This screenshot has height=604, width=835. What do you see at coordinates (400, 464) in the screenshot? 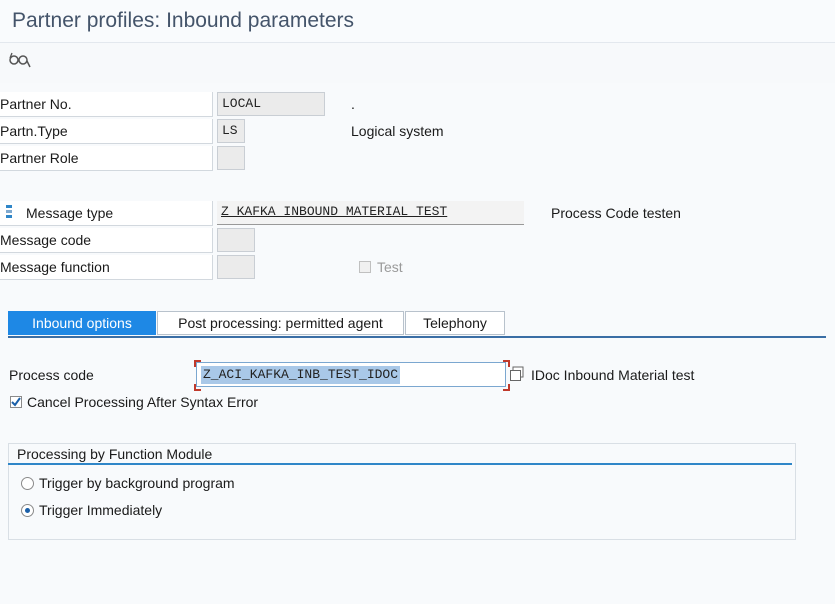
I see `group-title-rule` at bounding box center [400, 464].